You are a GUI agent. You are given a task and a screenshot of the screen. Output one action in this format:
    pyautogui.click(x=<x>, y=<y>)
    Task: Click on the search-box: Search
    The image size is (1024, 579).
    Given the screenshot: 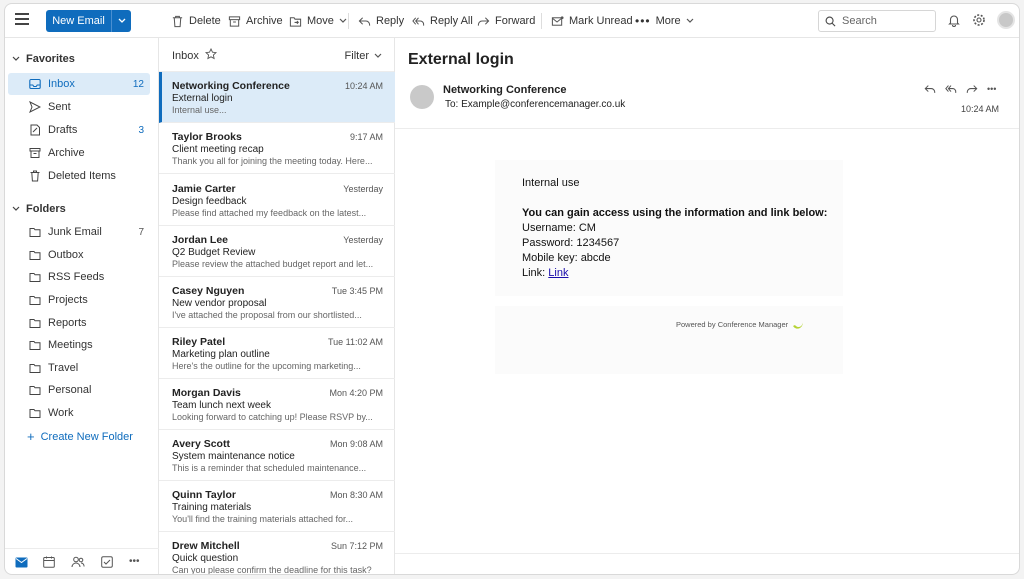 What is the action you would take?
    pyautogui.click(x=877, y=21)
    